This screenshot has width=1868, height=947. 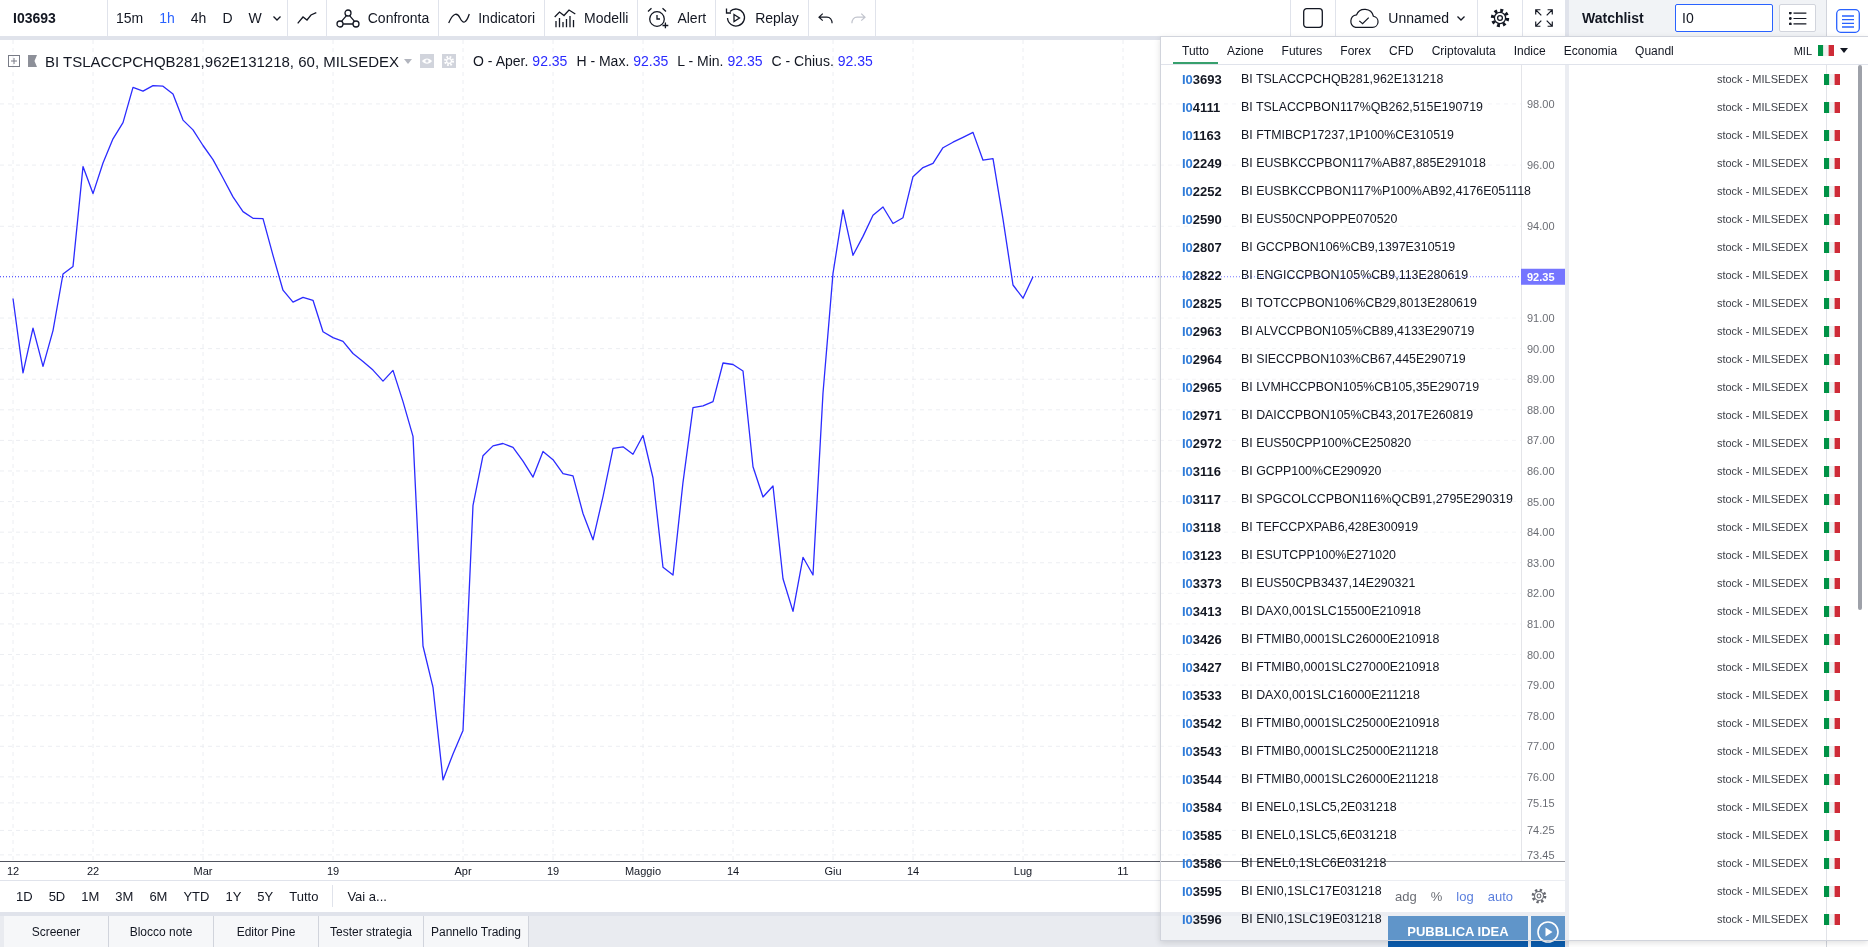 What do you see at coordinates (1340, 667) in the screenshot?
I see `symbol-description: BI FTMIB0,0001SLC27000E210918` at bounding box center [1340, 667].